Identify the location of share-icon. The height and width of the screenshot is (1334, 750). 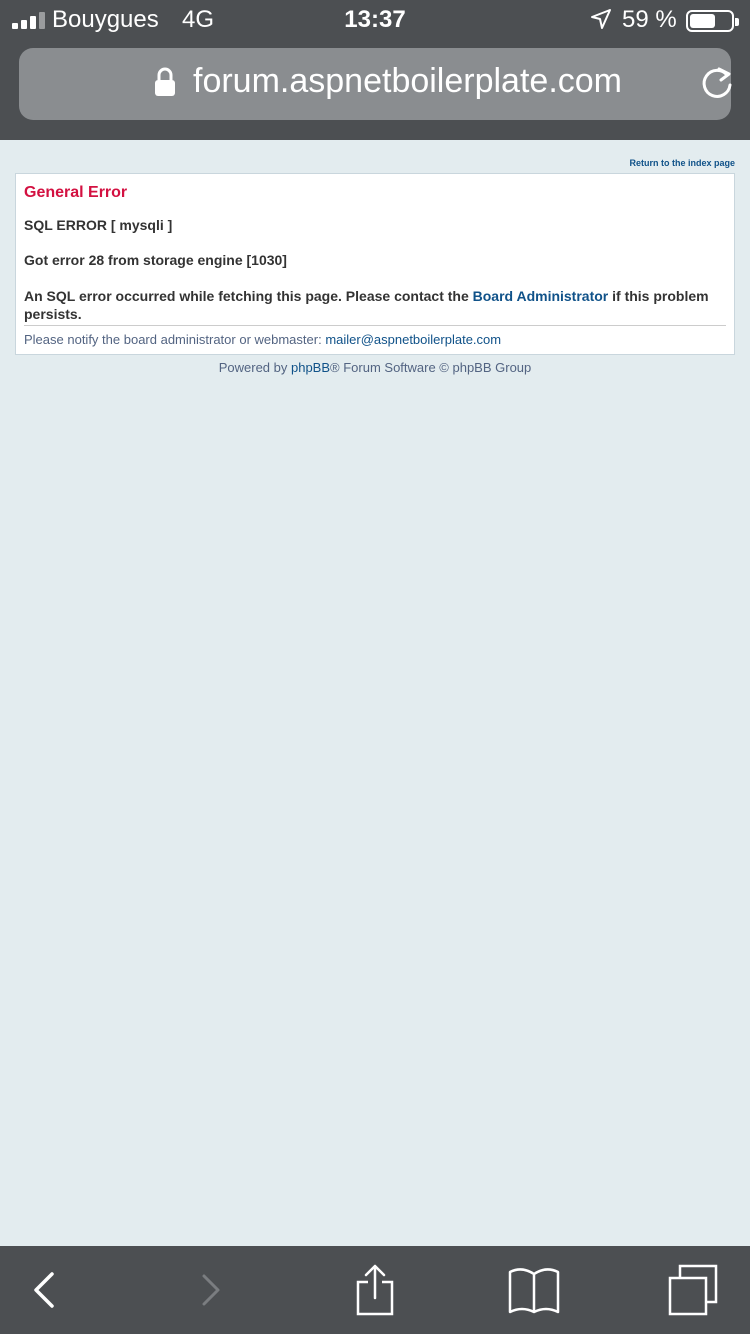
(374, 1290).